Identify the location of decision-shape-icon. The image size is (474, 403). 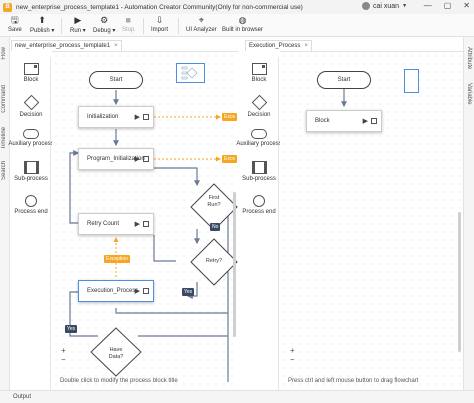
(259, 102).